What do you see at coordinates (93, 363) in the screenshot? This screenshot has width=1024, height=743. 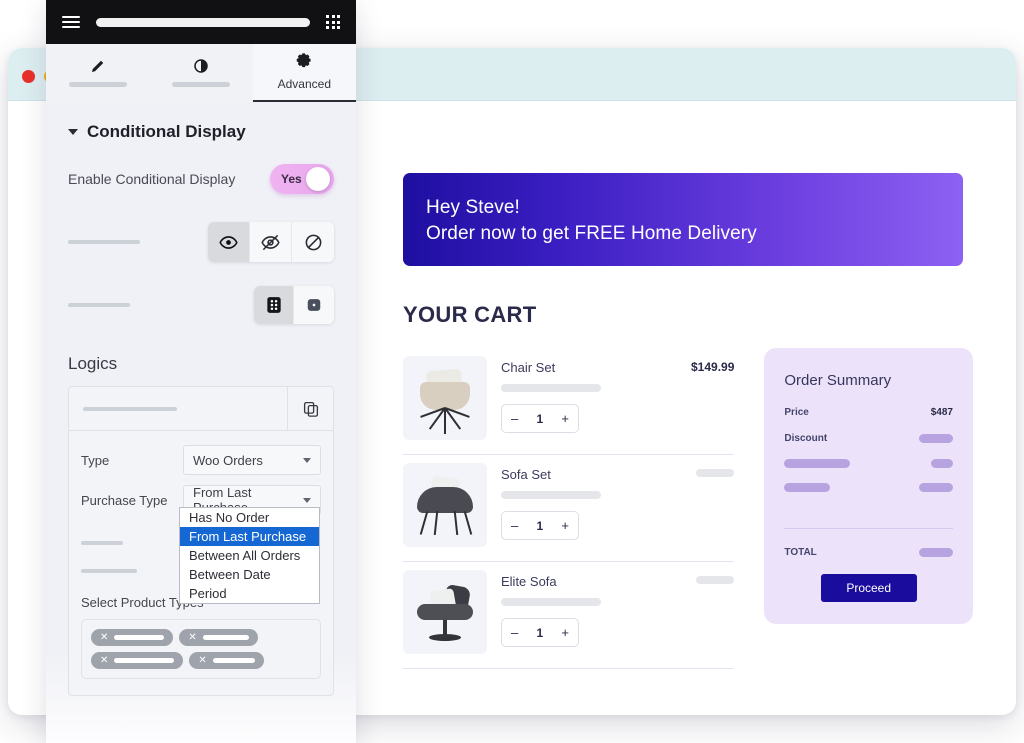 I see `logics-title: Logics` at bounding box center [93, 363].